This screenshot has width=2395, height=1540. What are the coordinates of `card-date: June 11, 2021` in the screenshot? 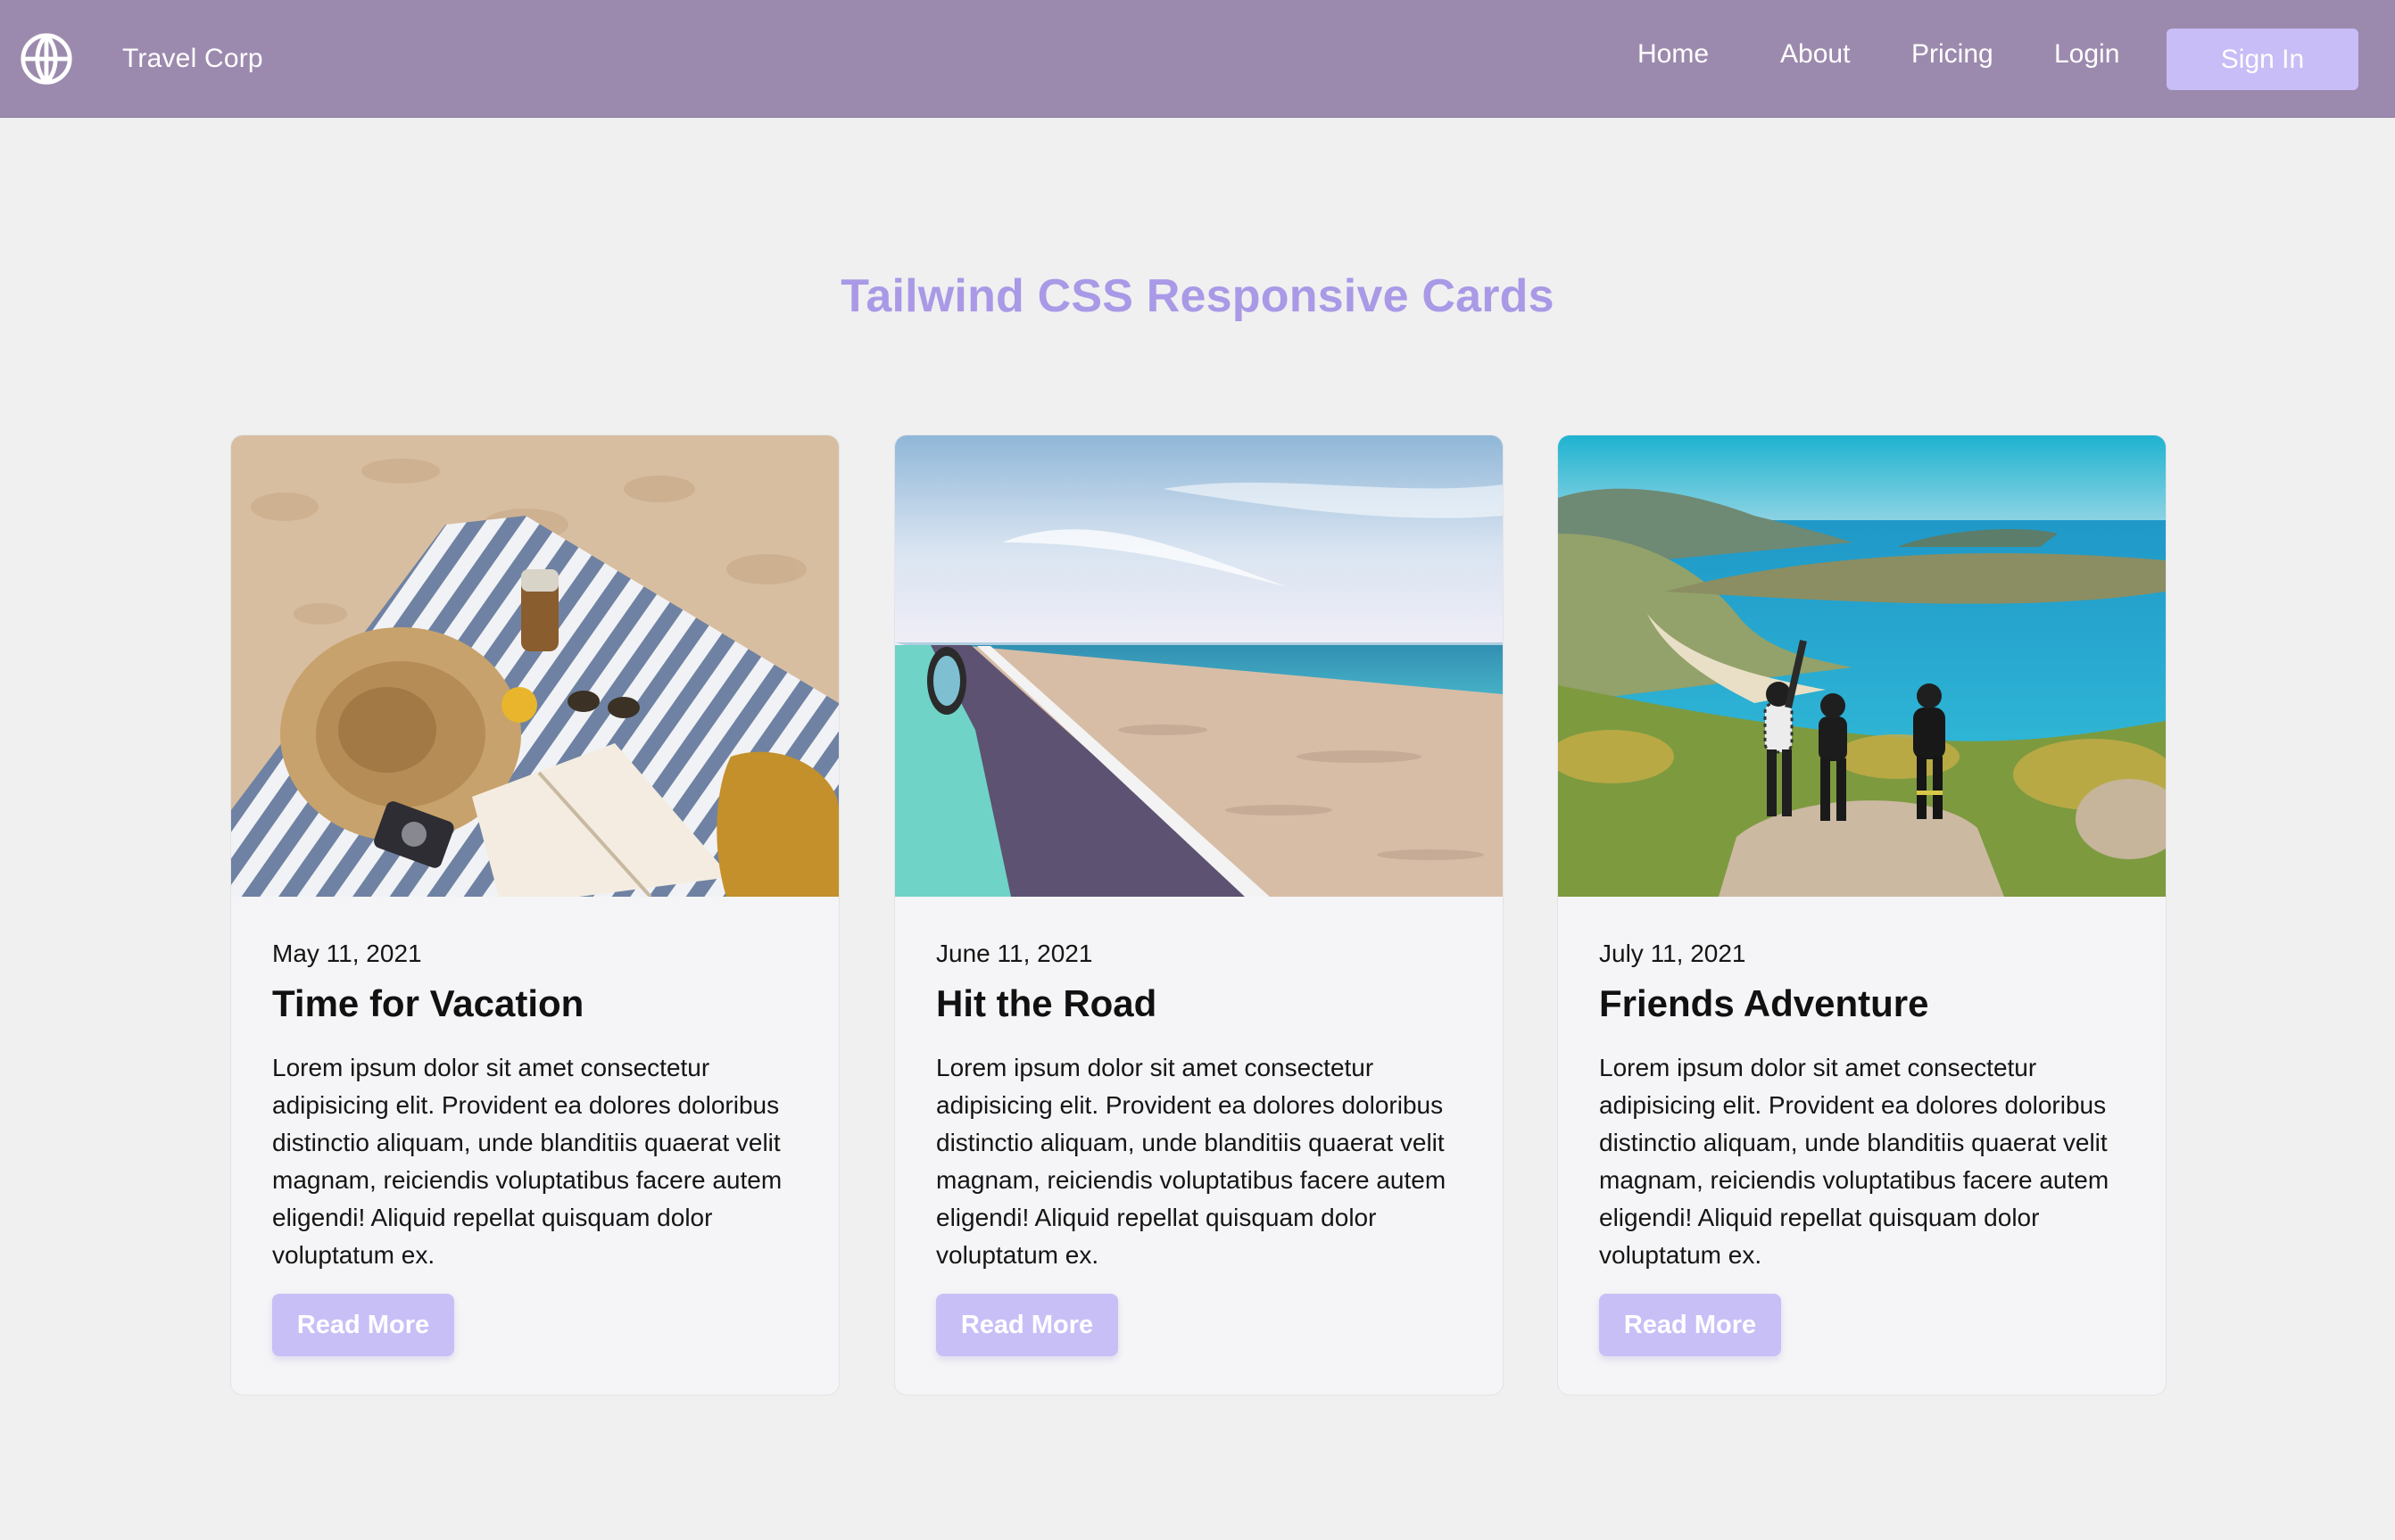 It's located at (1014, 954).